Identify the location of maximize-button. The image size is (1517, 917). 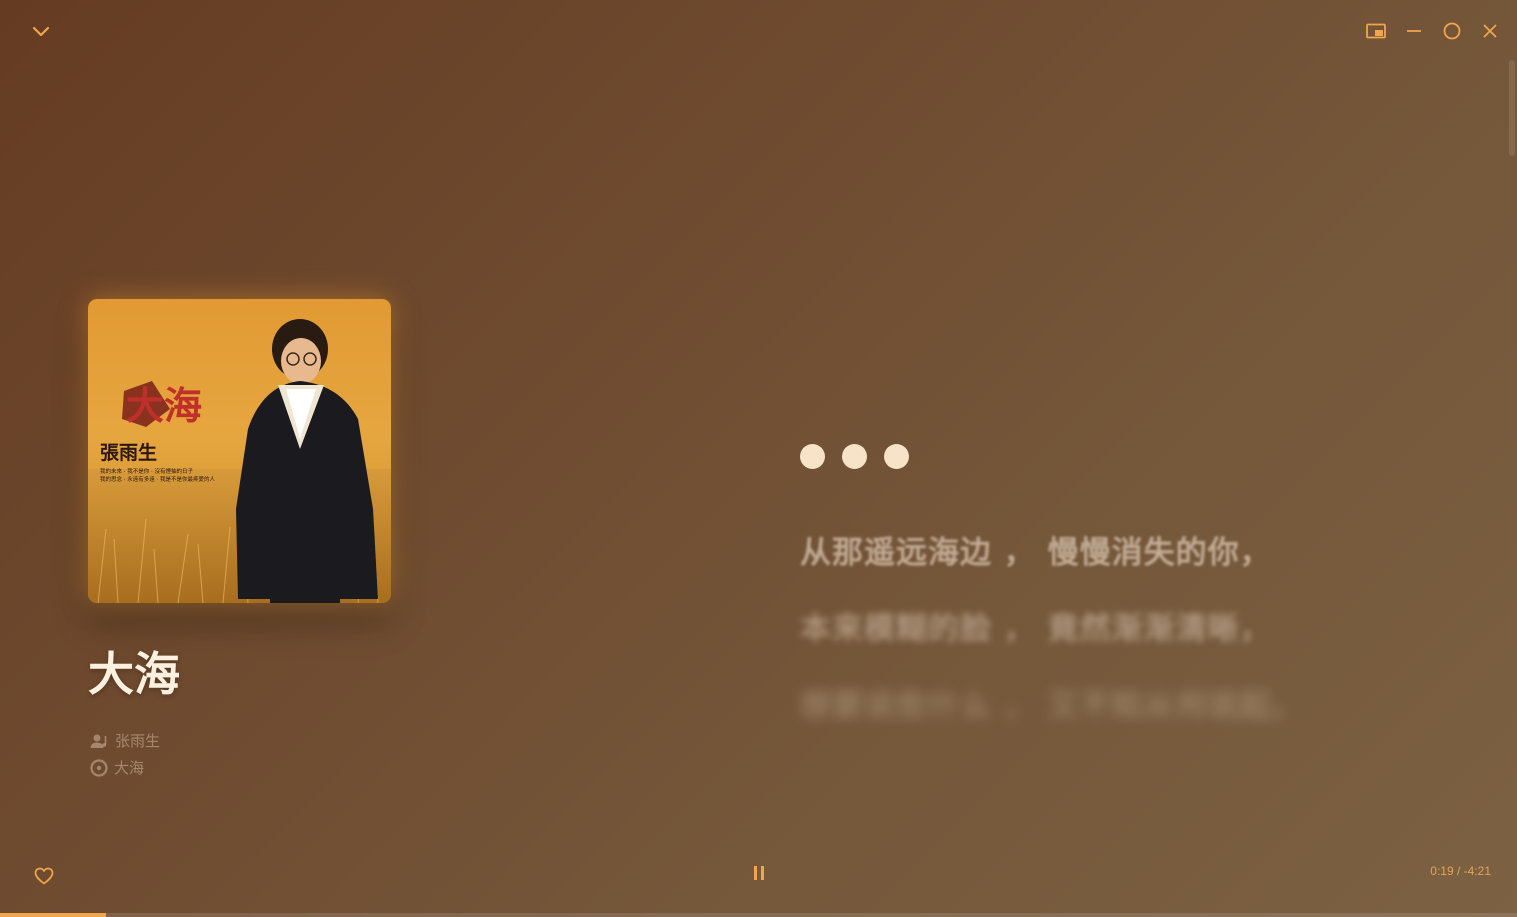
(1452, 31).